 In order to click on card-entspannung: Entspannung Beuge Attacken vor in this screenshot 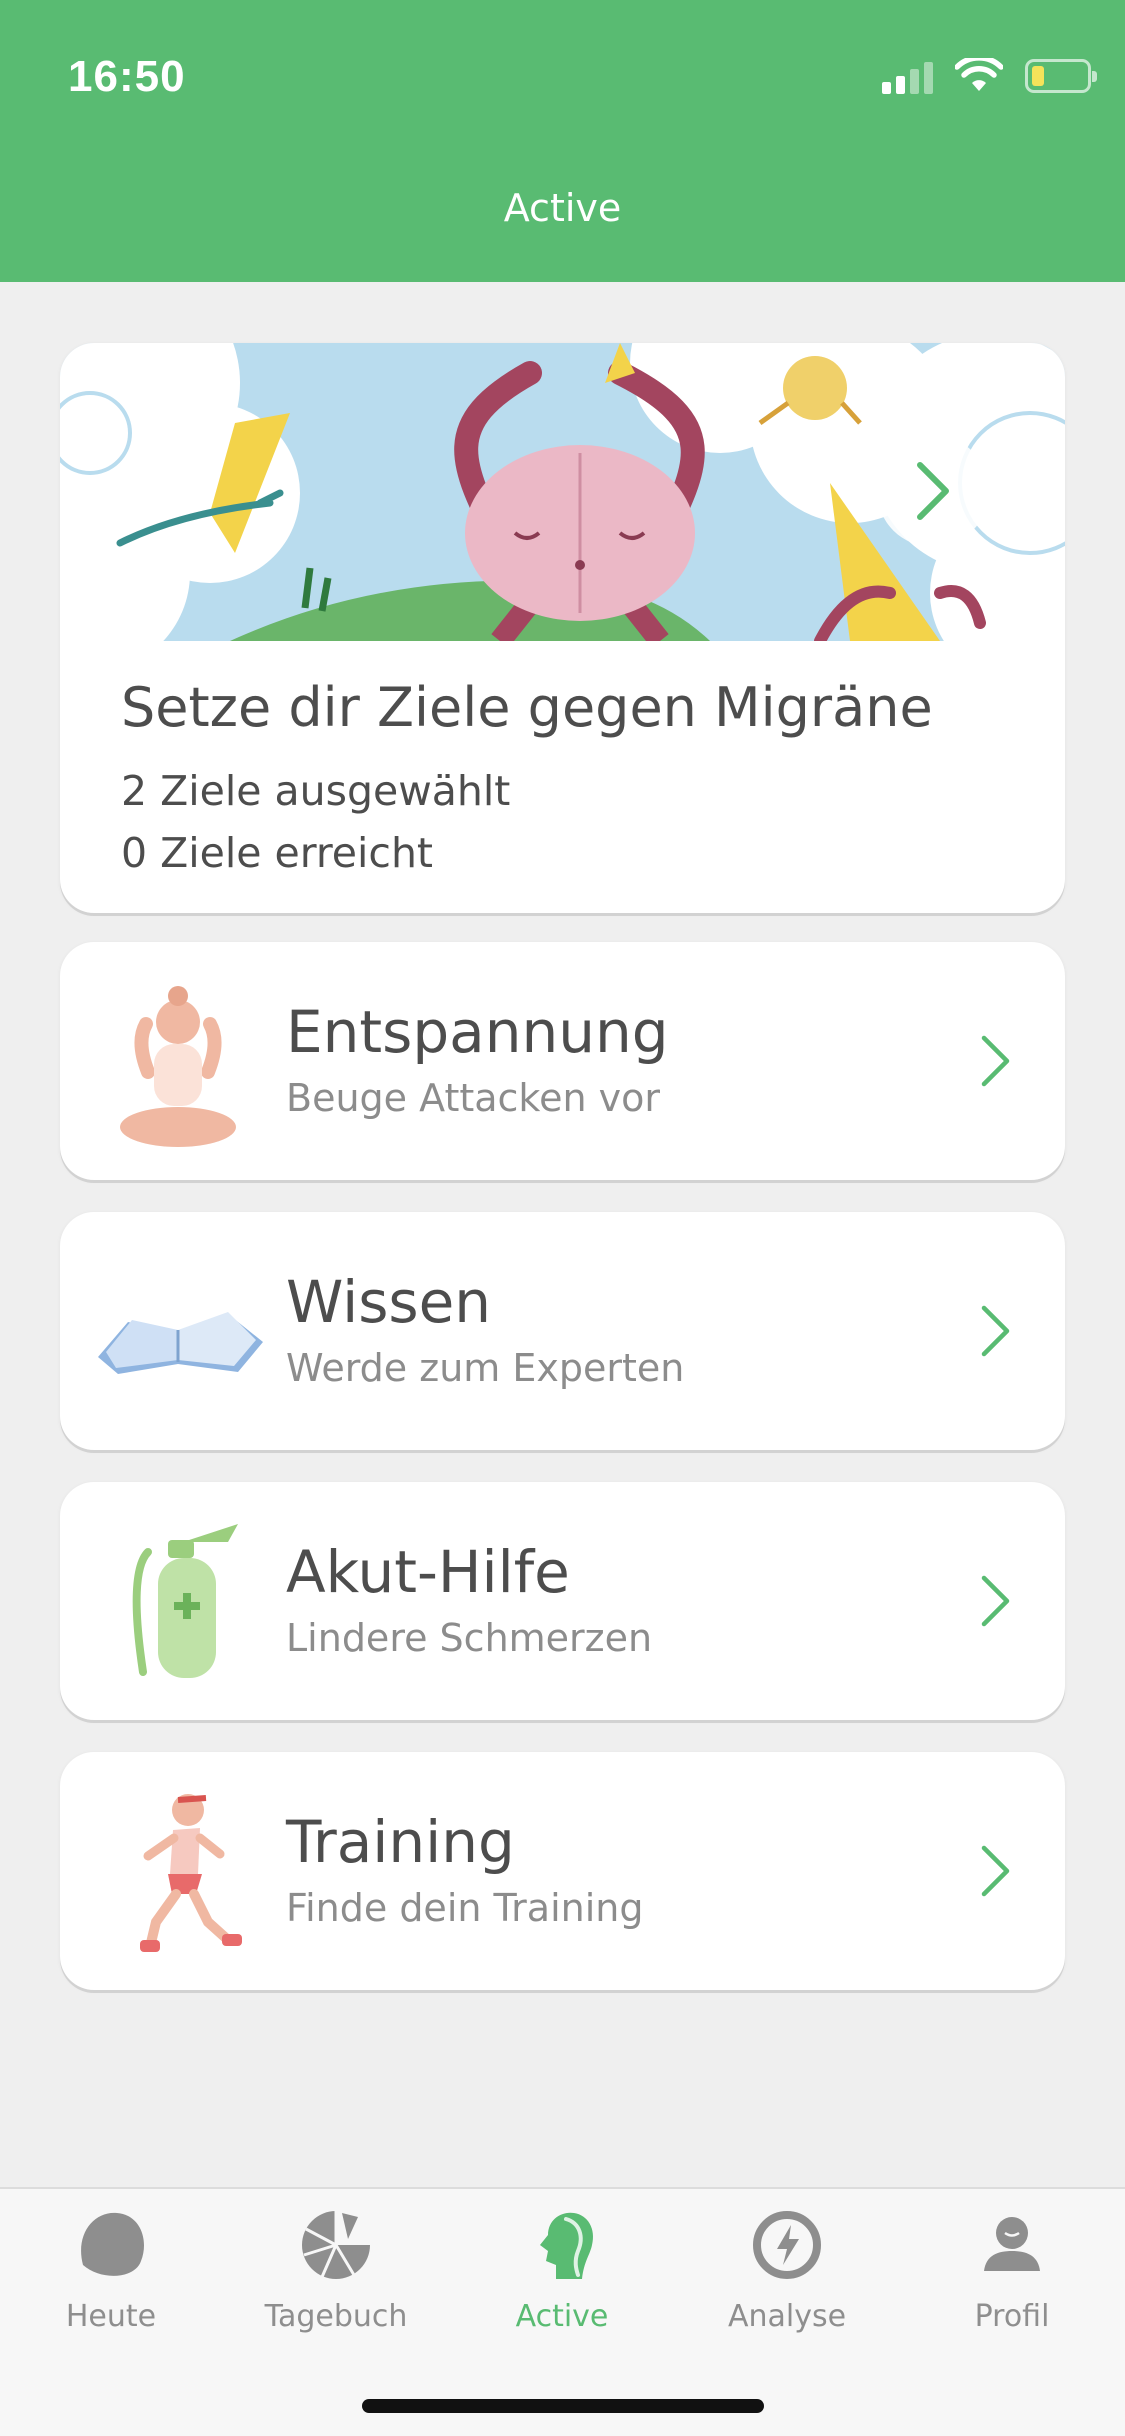, I will do `click(562, 1061)`.